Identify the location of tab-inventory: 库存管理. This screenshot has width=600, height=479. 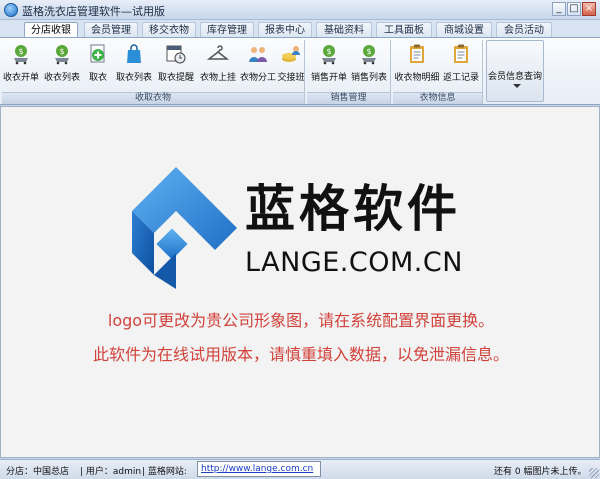
(227, 30).